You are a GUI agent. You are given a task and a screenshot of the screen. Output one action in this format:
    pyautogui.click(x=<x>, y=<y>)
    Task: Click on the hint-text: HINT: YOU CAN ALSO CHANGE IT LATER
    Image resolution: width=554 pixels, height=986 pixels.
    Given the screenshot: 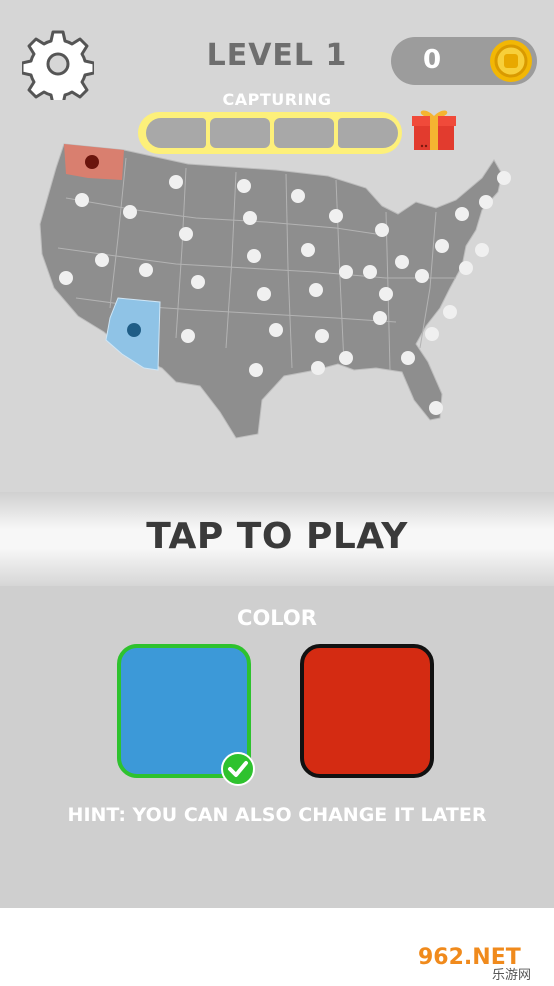 What is the action you would take?
    pyautogui.click(x=277, y=815)
    